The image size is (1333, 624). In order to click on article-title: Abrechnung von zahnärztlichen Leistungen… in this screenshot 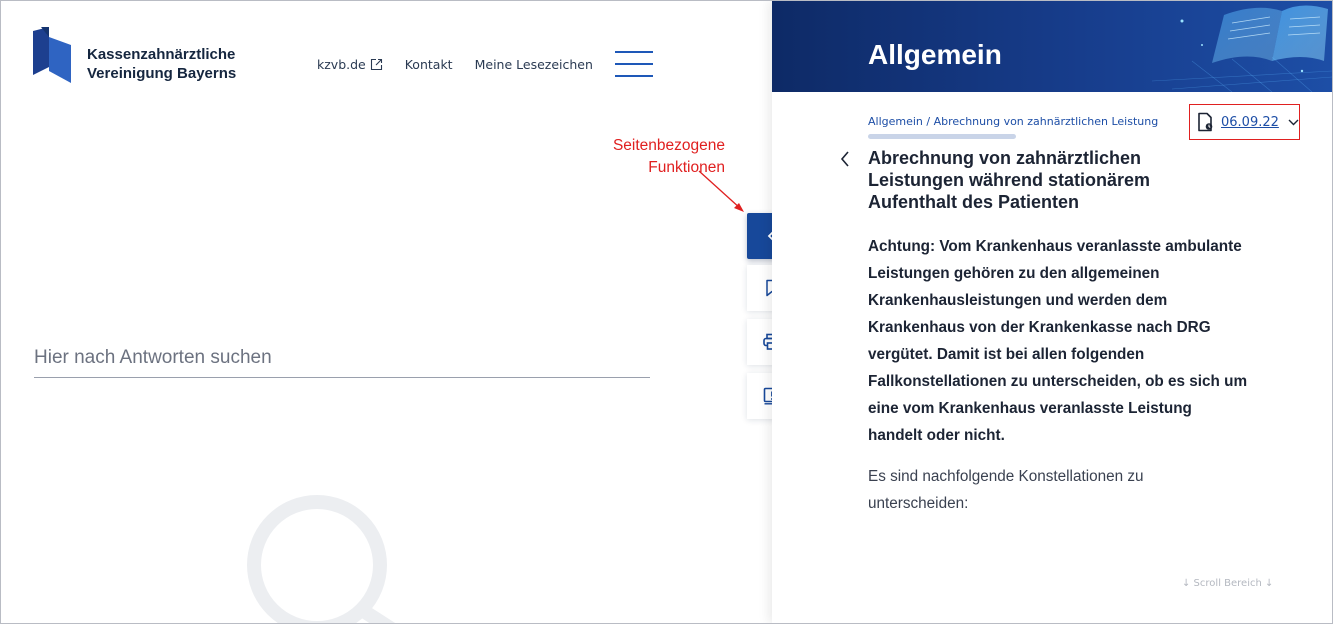, I will do `click(1018, 180)`.